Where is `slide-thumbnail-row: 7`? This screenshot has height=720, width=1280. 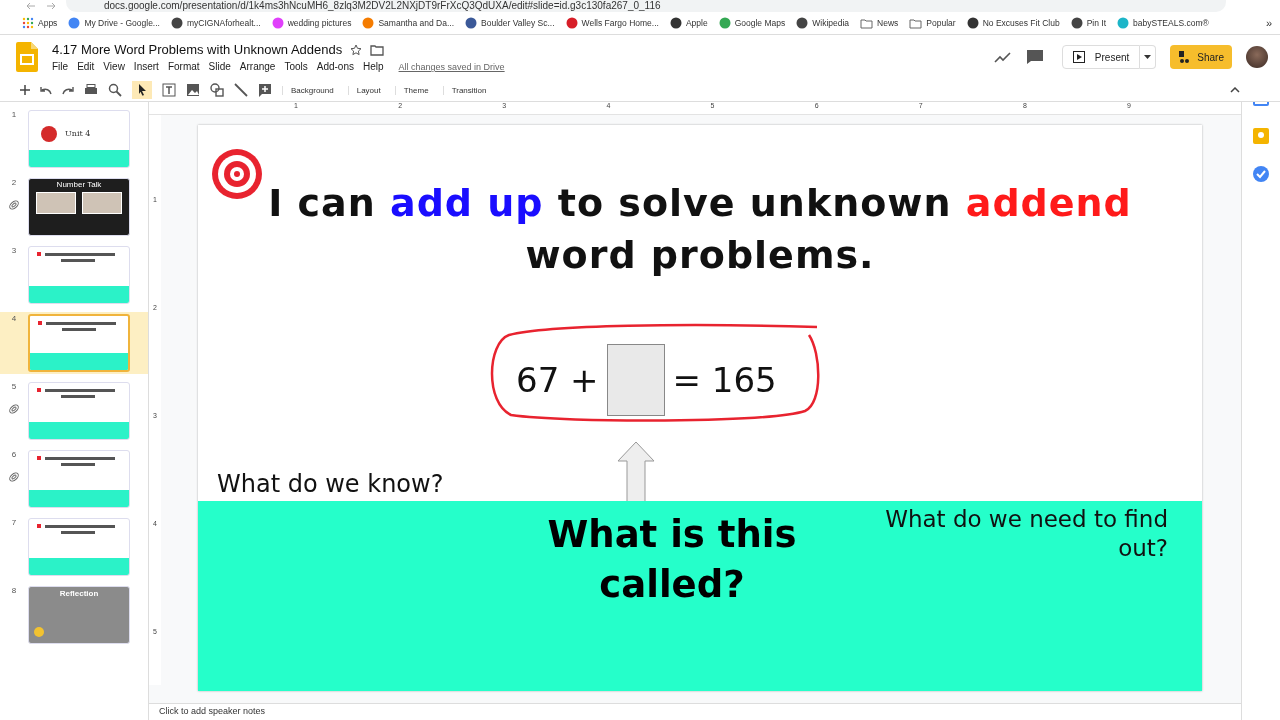 slide-thumbnail-row: 7 is located at coordinates (74, 547).